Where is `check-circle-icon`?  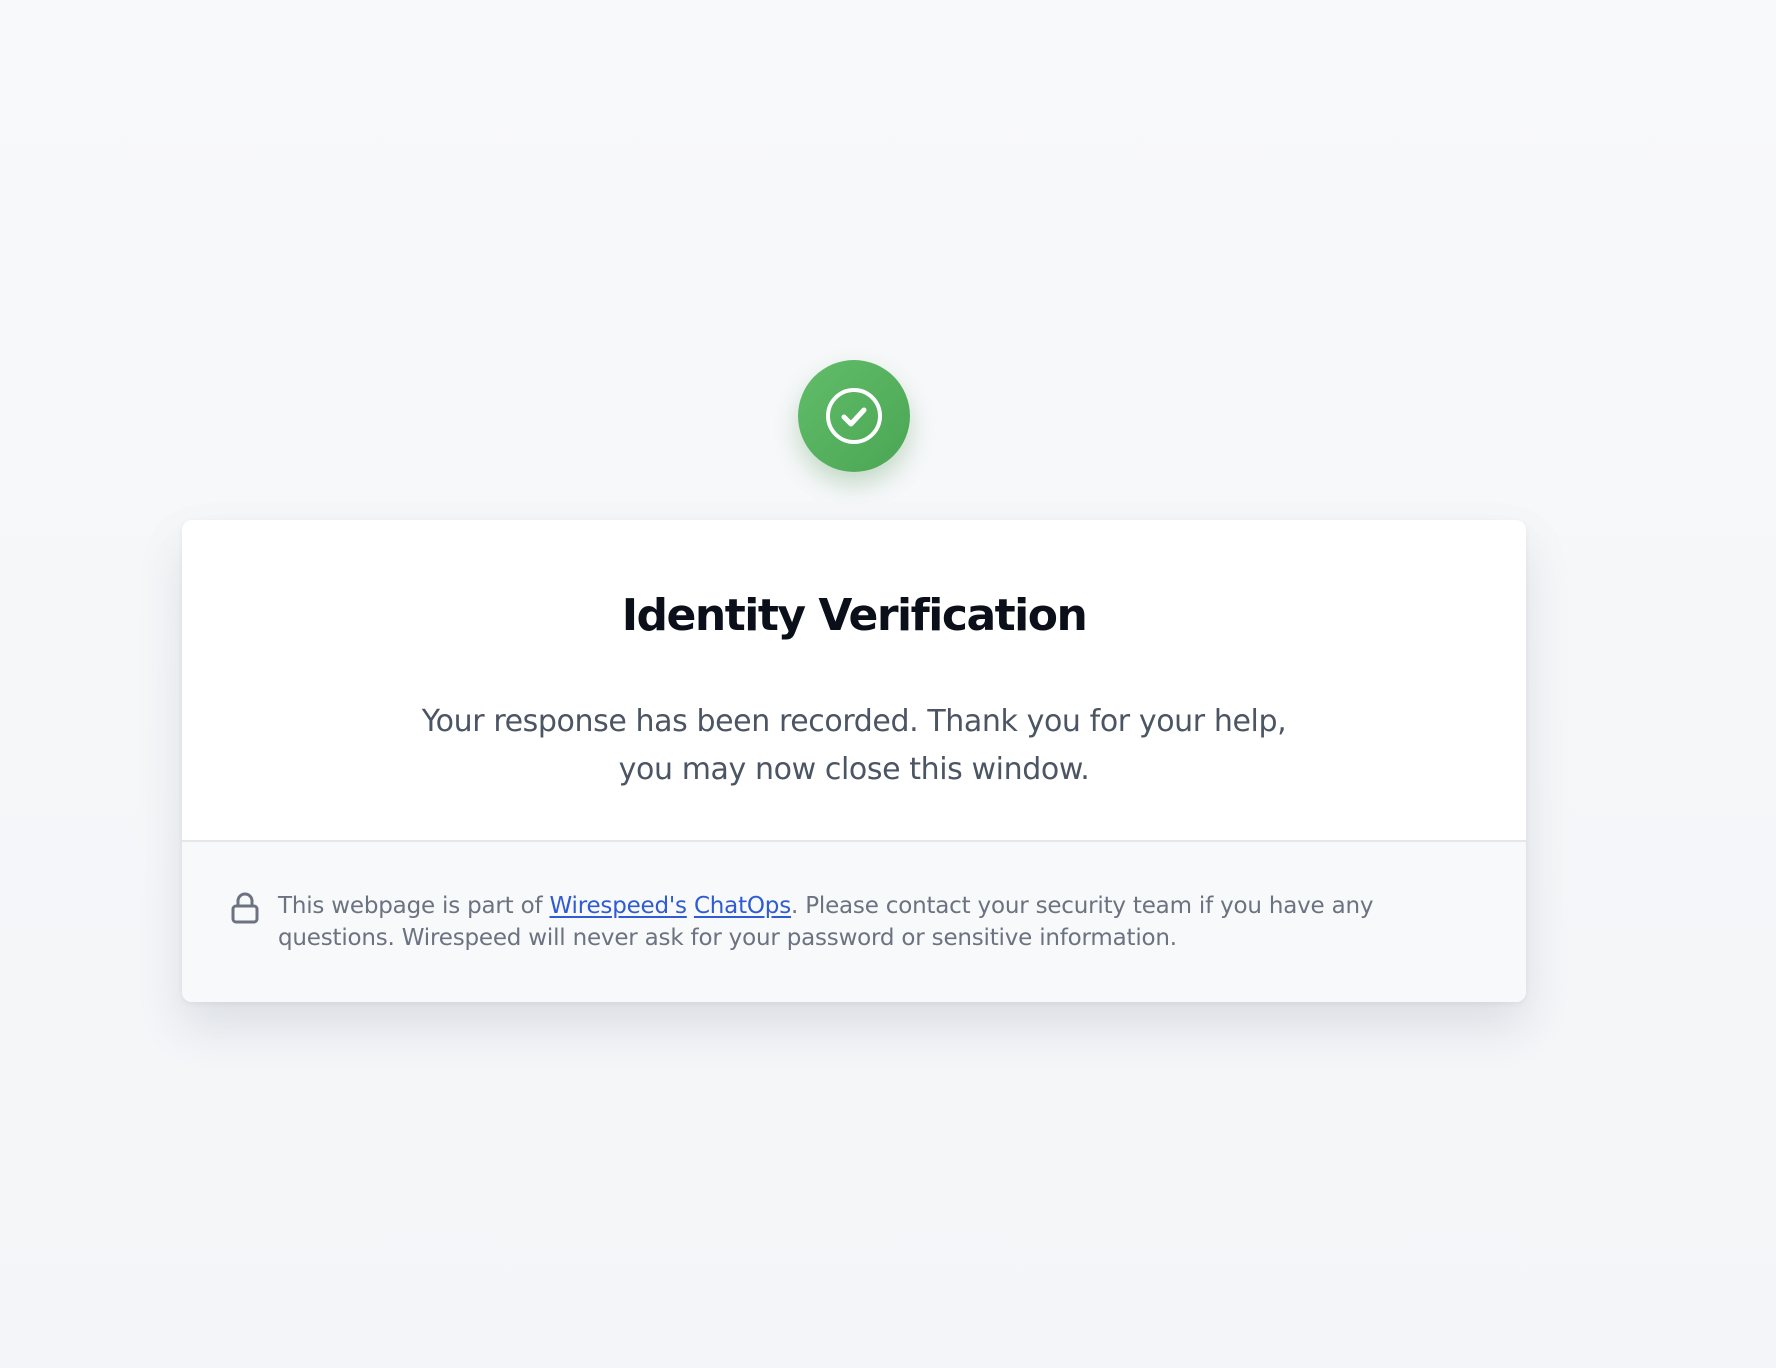 check-circle-icon is located at coordinates (854, 416).